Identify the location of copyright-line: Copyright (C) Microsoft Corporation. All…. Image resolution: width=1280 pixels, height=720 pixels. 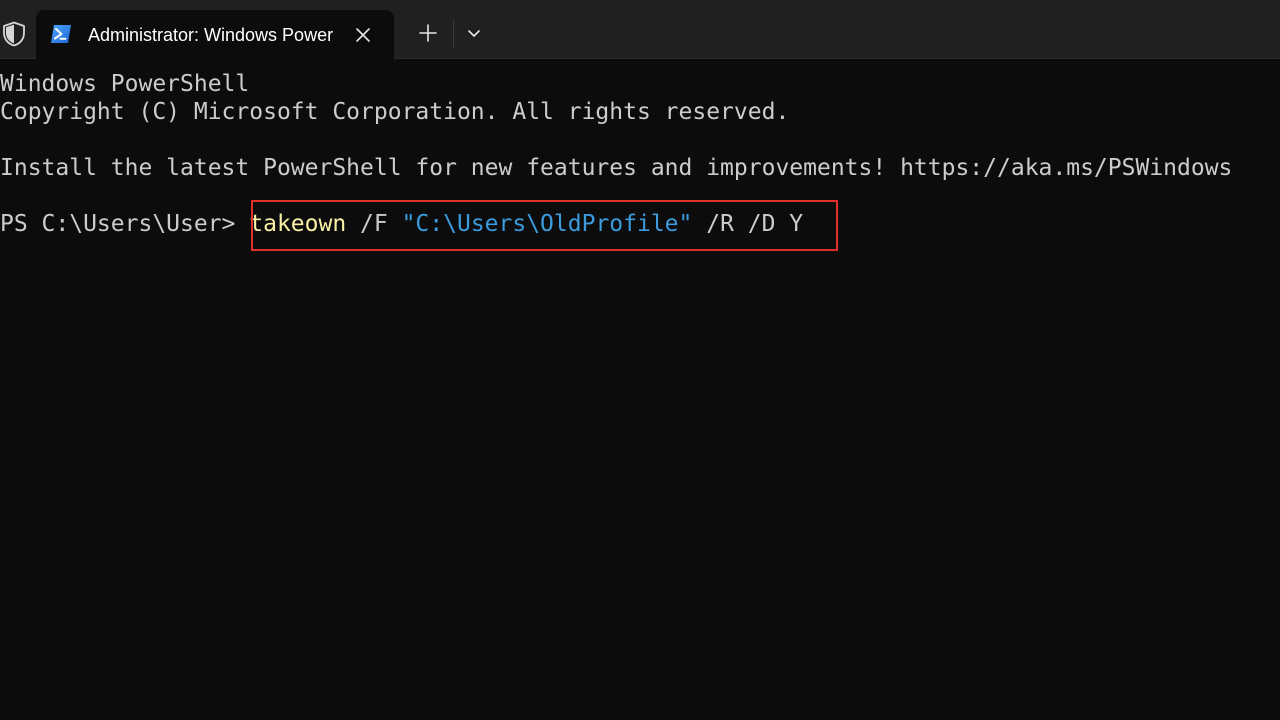
(395, 112).